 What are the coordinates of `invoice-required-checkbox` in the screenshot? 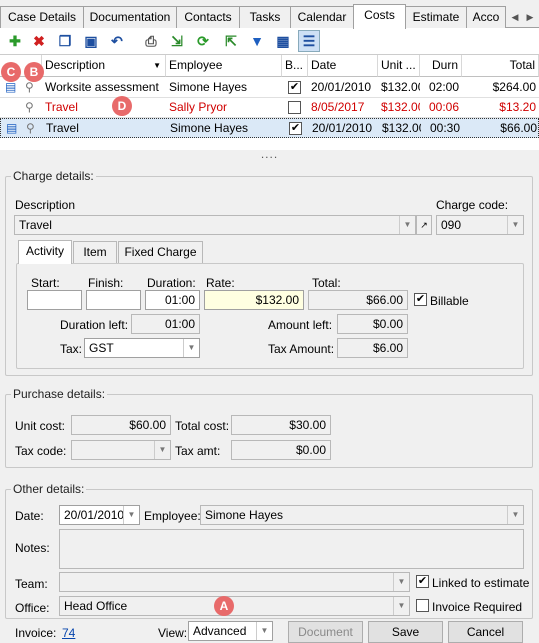 It's located at (422, 605).